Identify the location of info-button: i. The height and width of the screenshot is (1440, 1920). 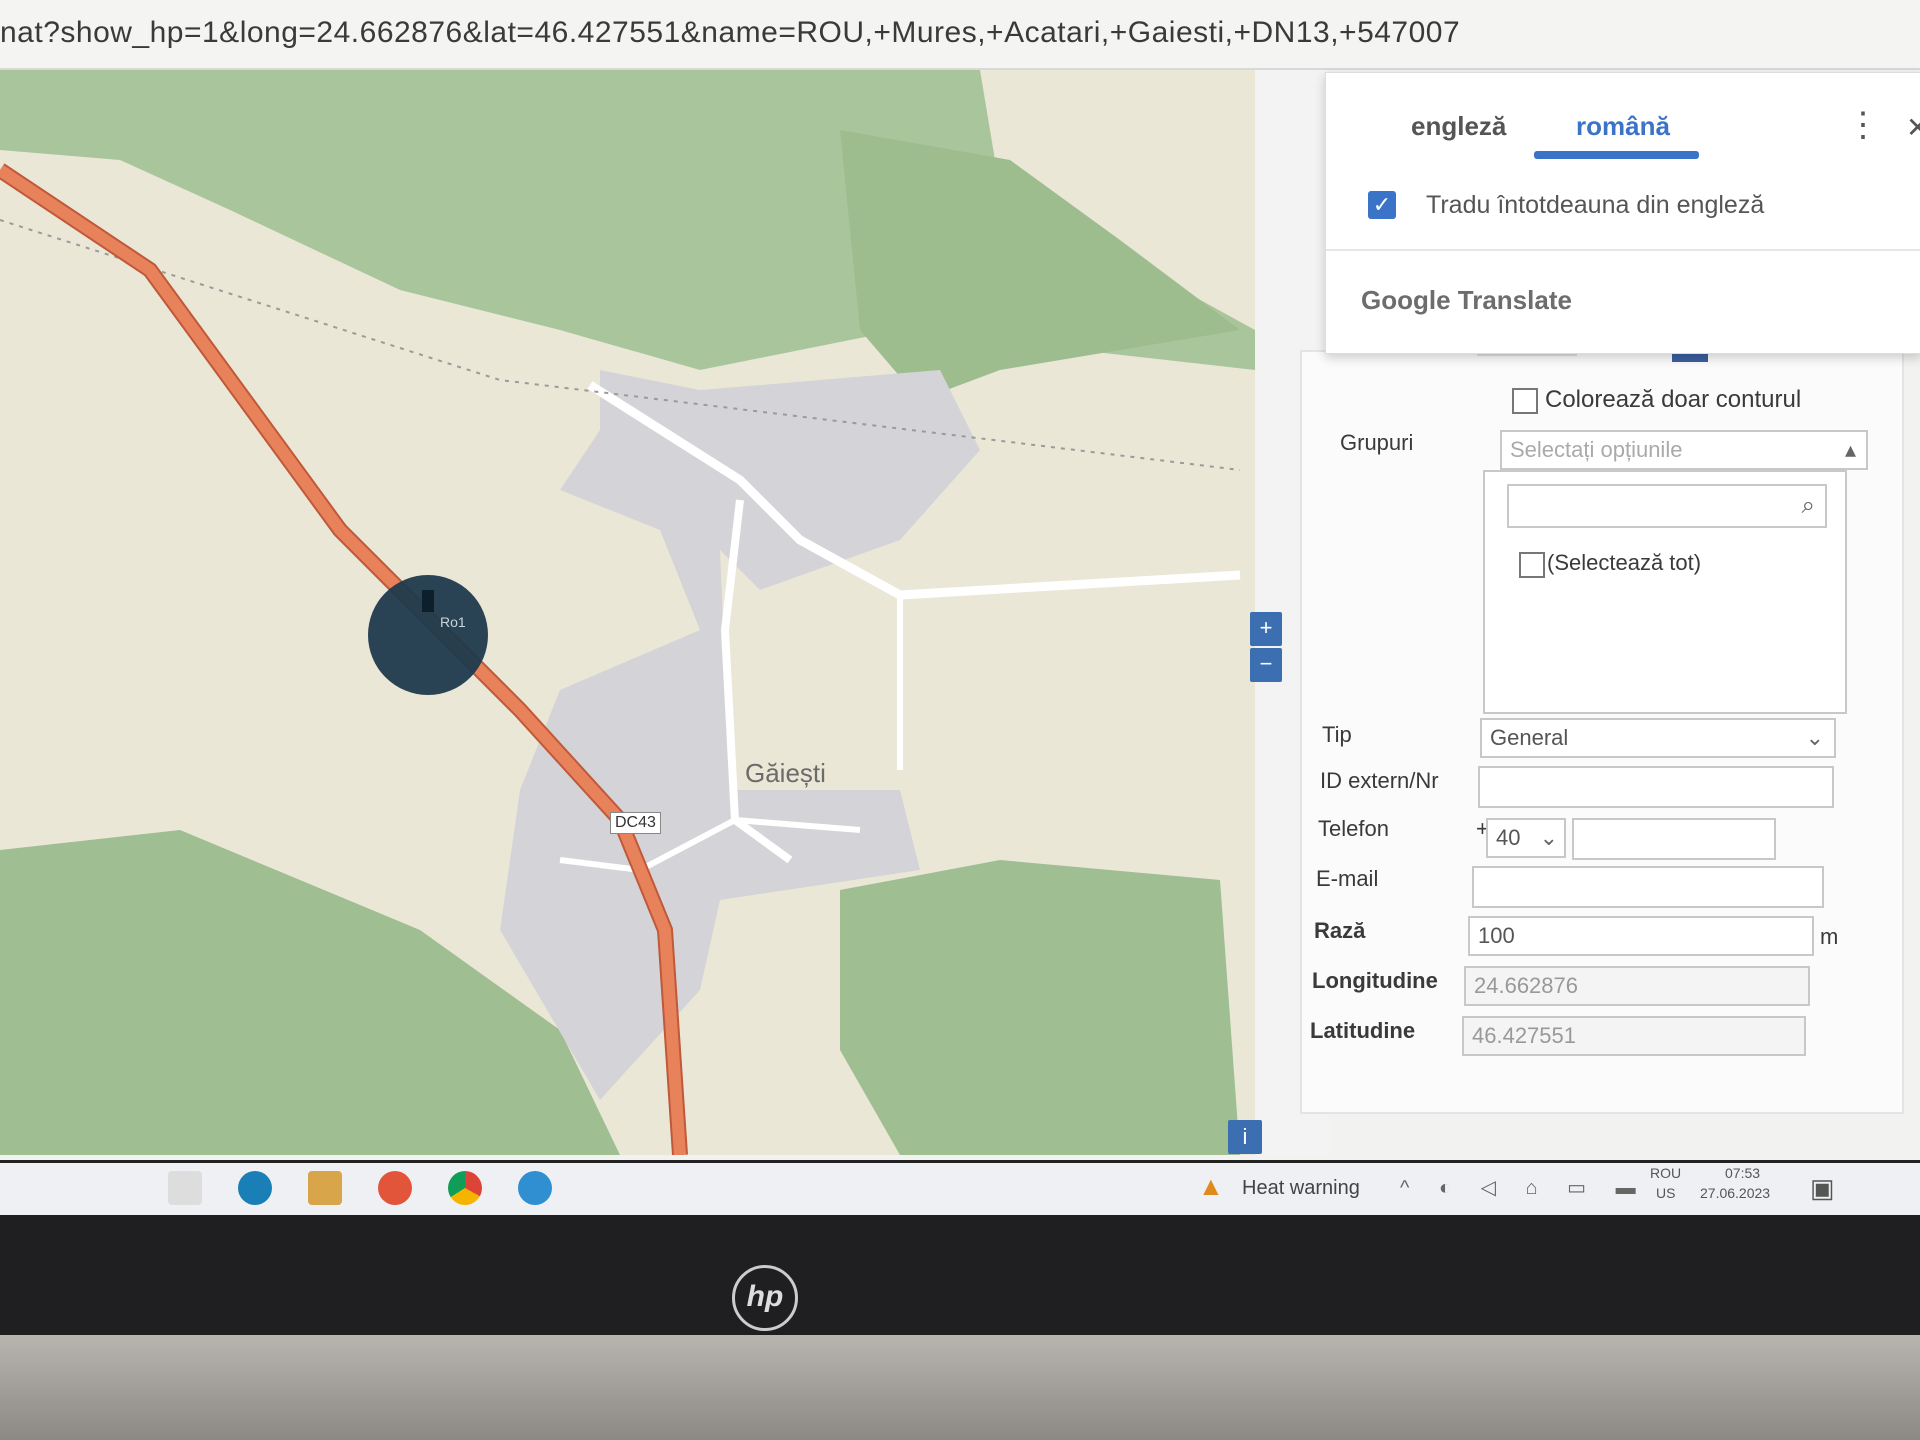
(1245, 1137).